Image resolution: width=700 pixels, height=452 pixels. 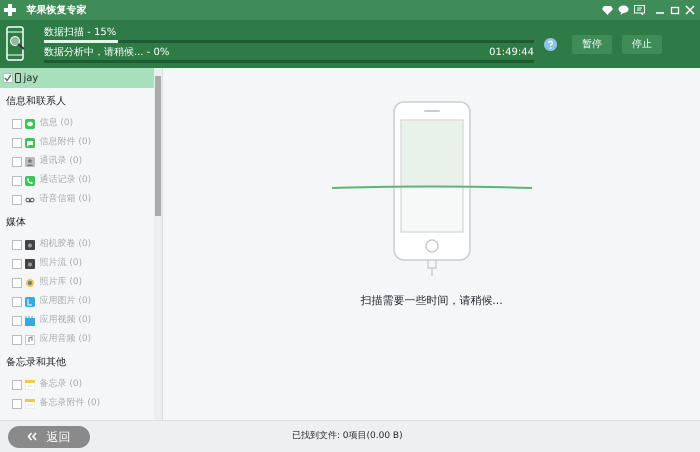 What do you see at coordinates (550, 44) in the screenshot?
I see `help-icon` at bounding box center [550, 44].